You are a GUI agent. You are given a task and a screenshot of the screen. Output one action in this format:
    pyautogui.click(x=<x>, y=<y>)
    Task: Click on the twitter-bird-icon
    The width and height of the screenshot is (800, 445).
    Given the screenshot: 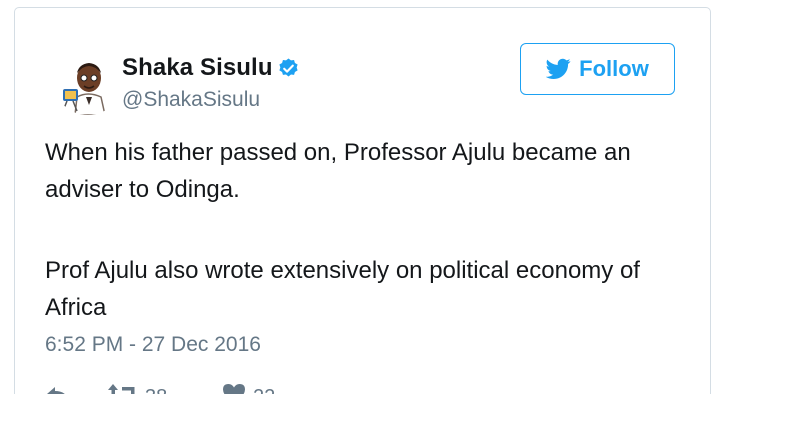 What is the action you would take?
    pyautogui.click(x=558, y=68)
    